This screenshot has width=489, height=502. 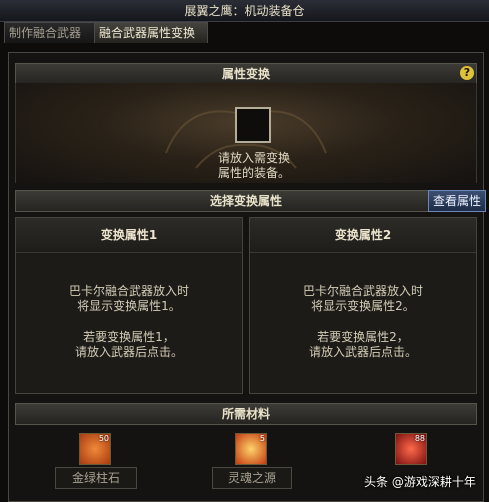 What do you see at coordinates (253, 173) in the screenshot?
I see `slot-hint-line2: 属性的装备。` at bounding box center [253, 173].